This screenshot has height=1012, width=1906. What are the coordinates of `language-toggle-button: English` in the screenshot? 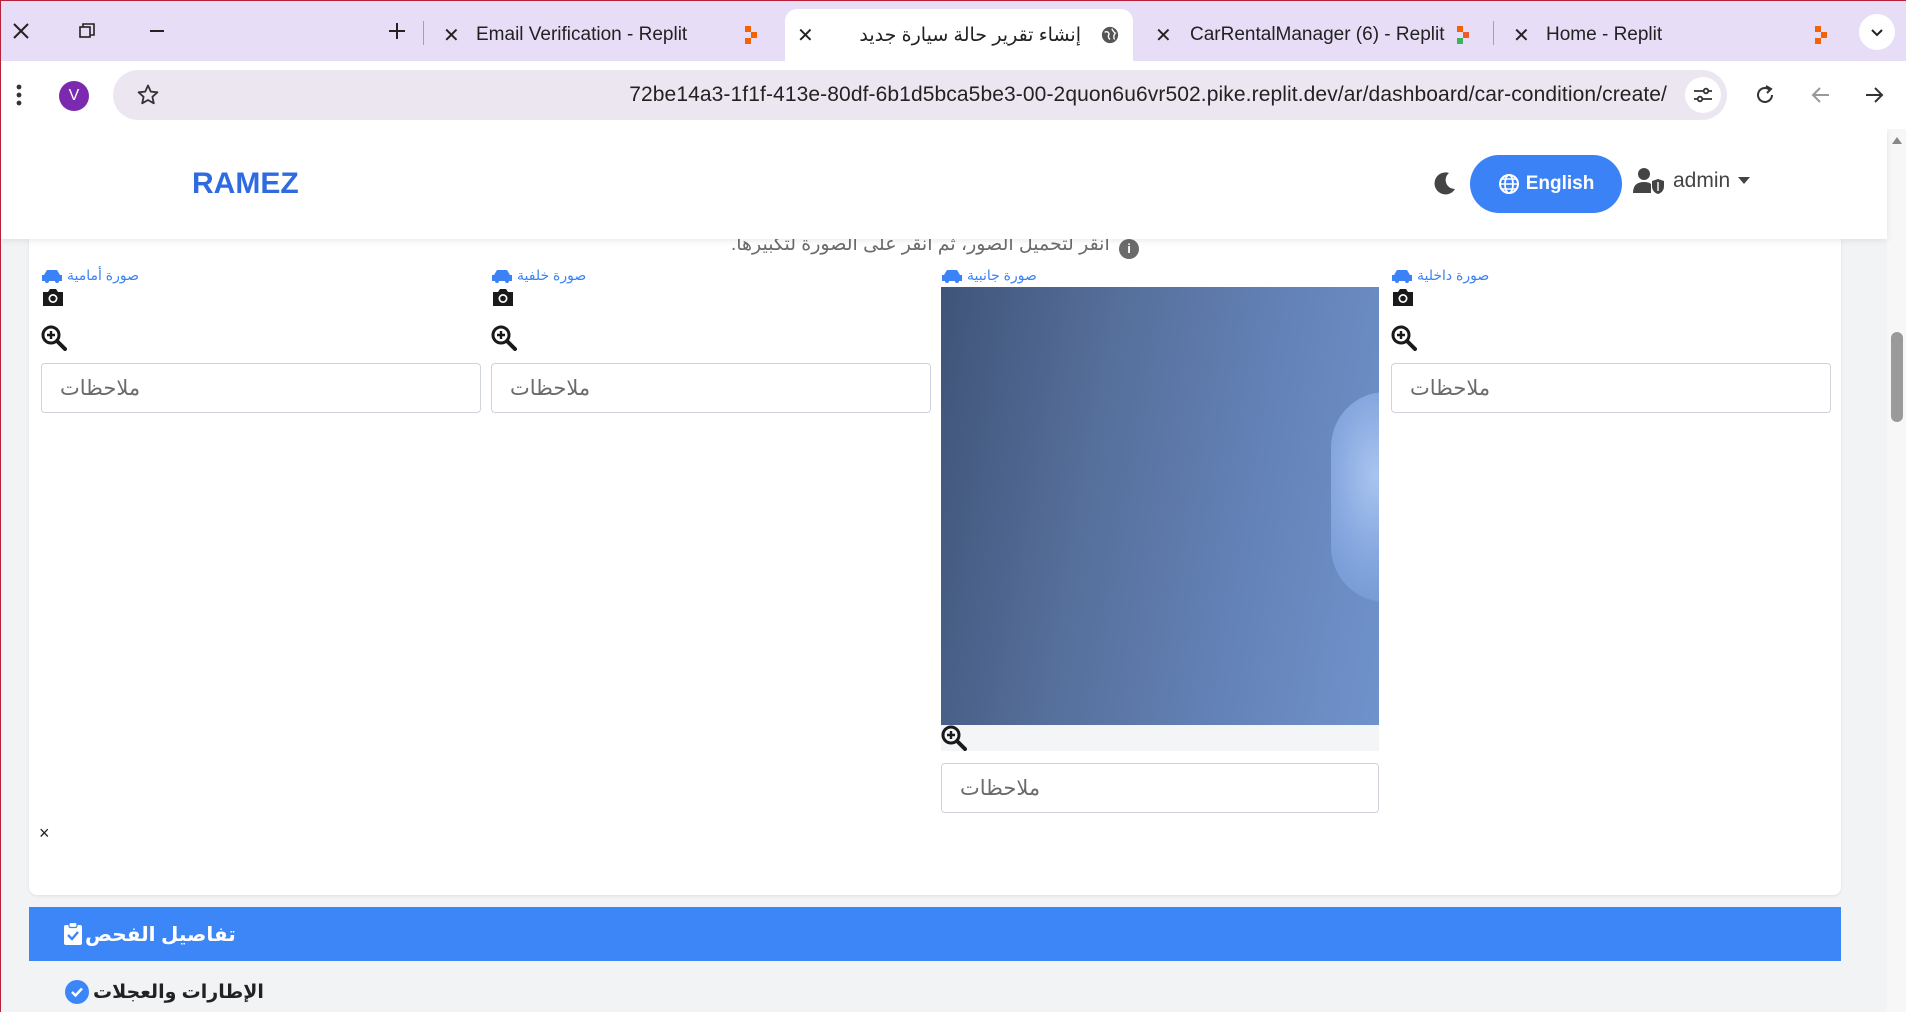 It's located at (1546, 184).